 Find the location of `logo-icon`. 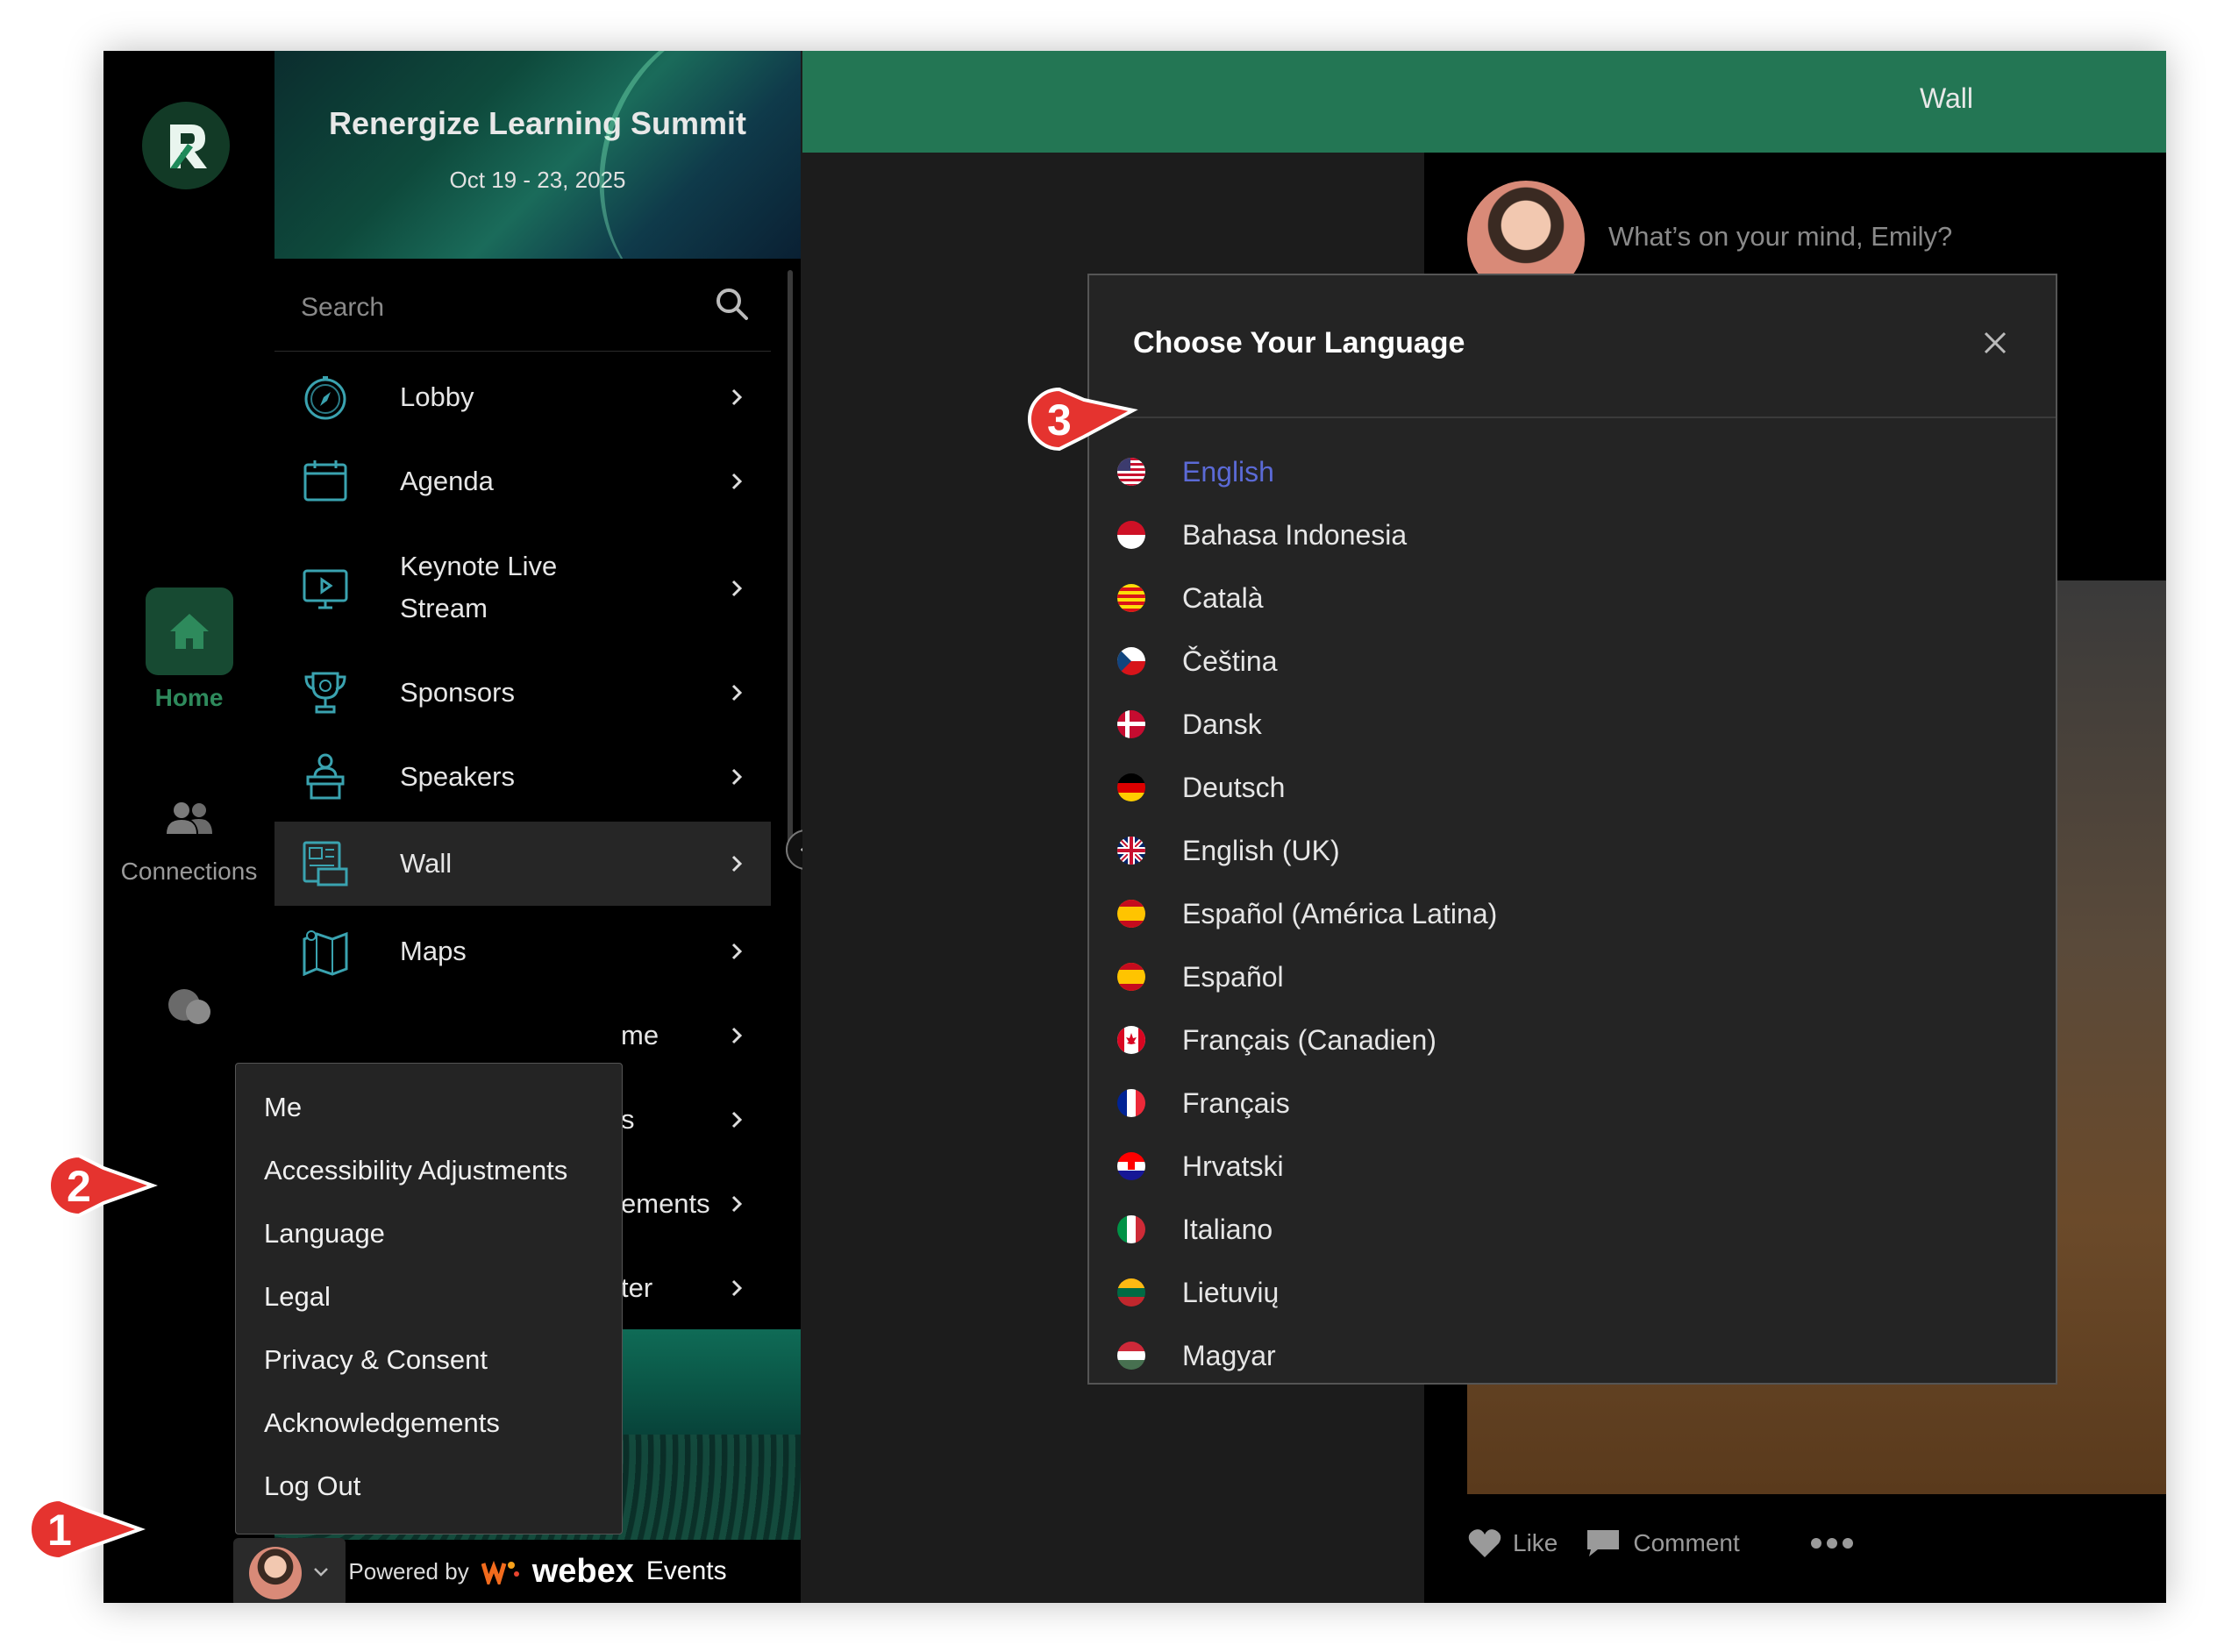

logo-icon is located at coordinates (188, 146).